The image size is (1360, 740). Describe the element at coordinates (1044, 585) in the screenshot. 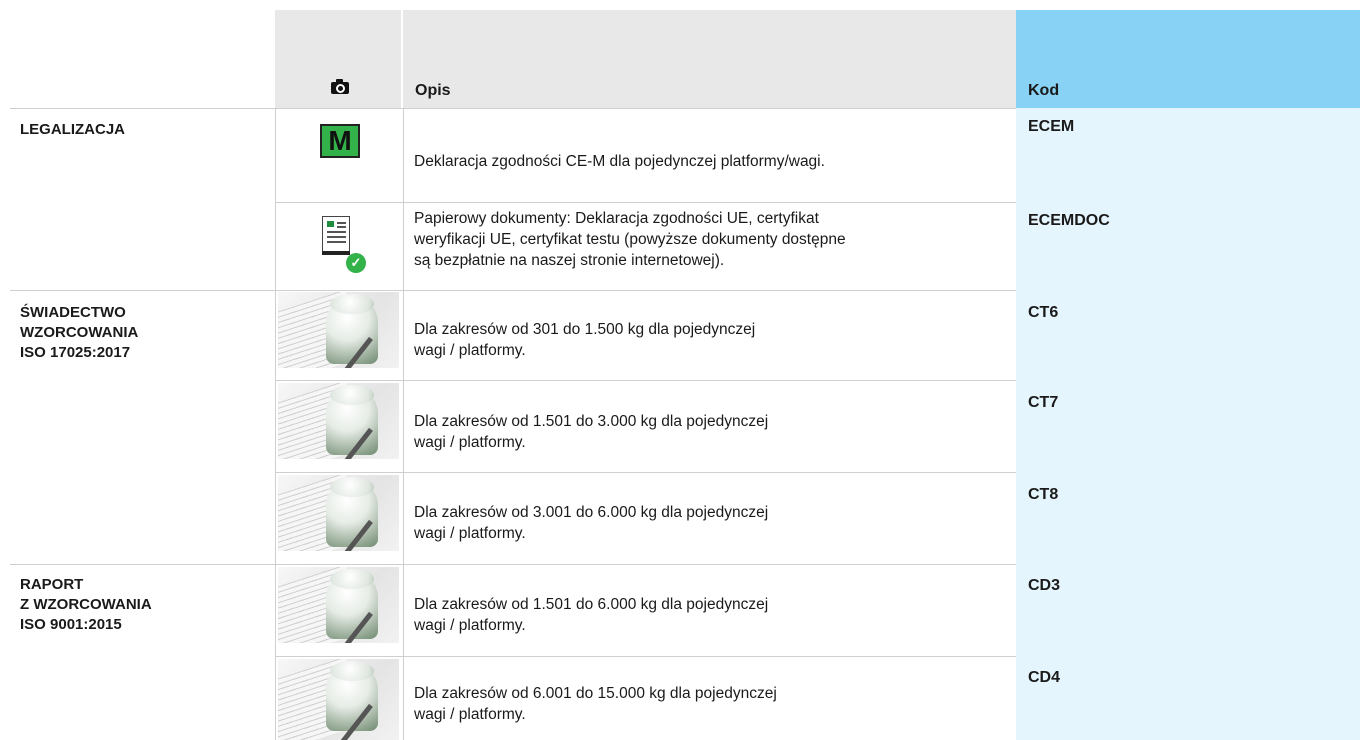

I see `row-code: CD3` at that location.